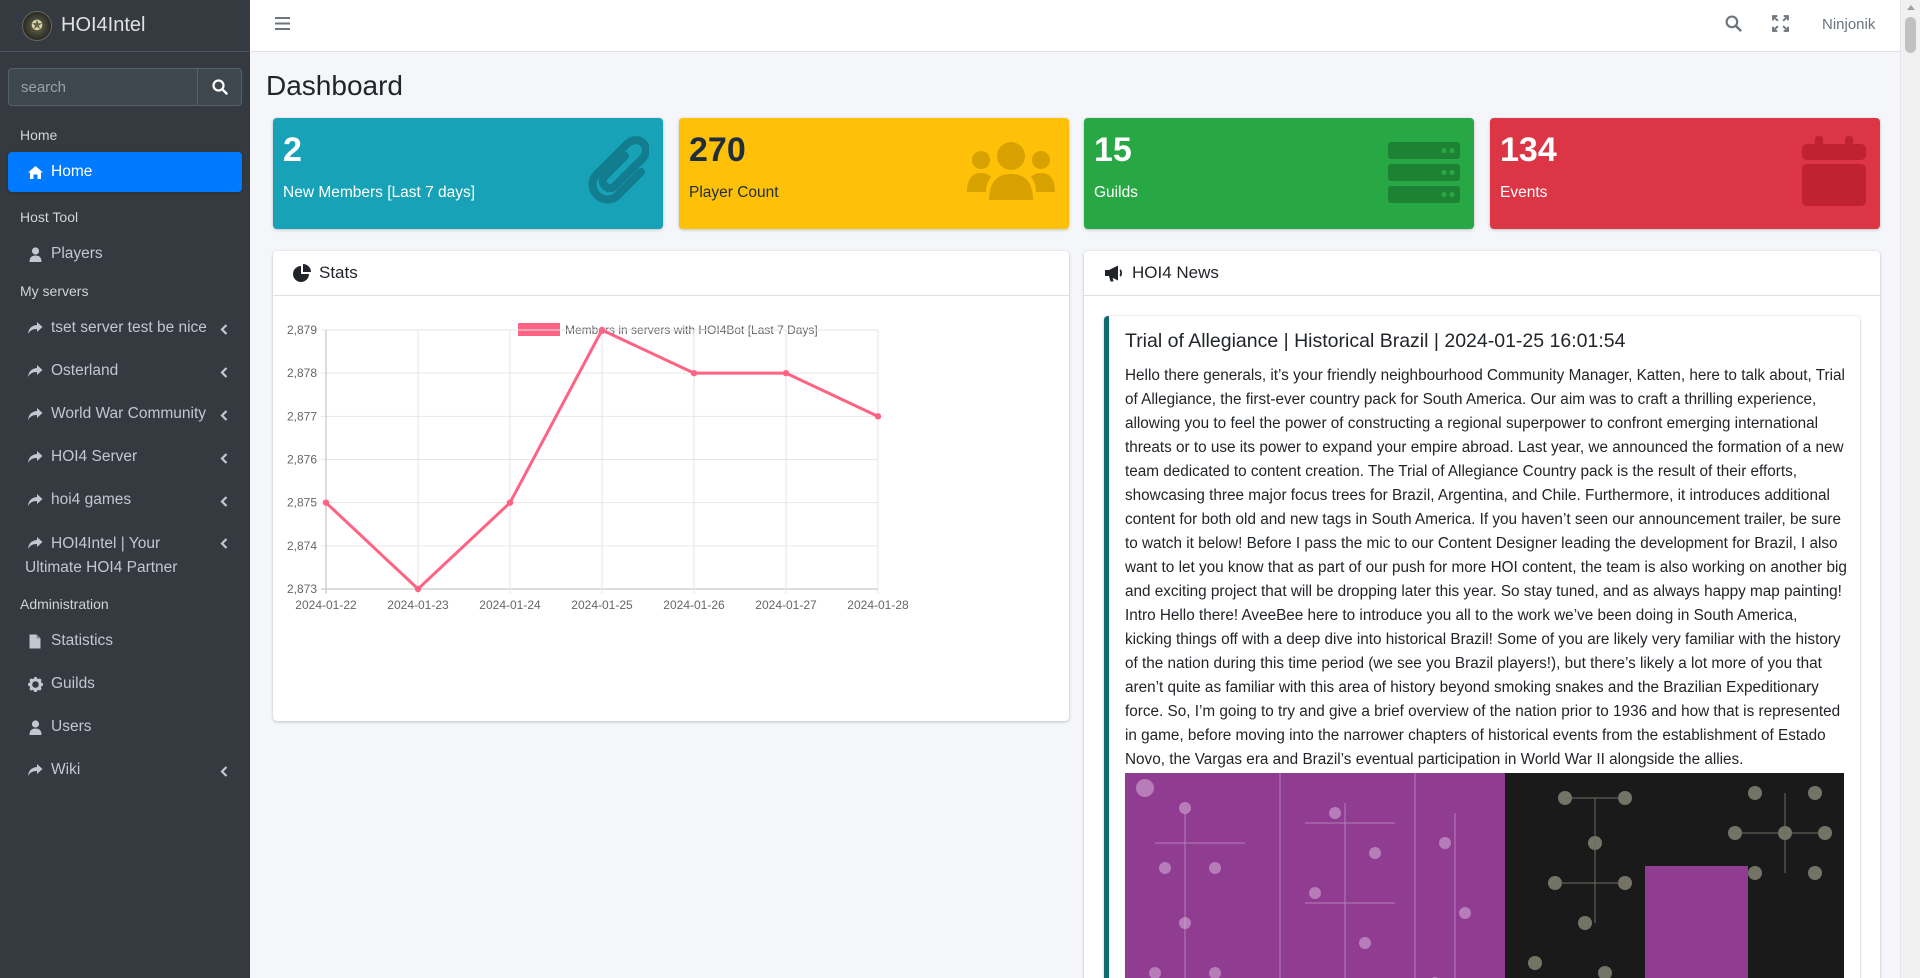  I want to click on sidebar-search-button, so click(219, 87).